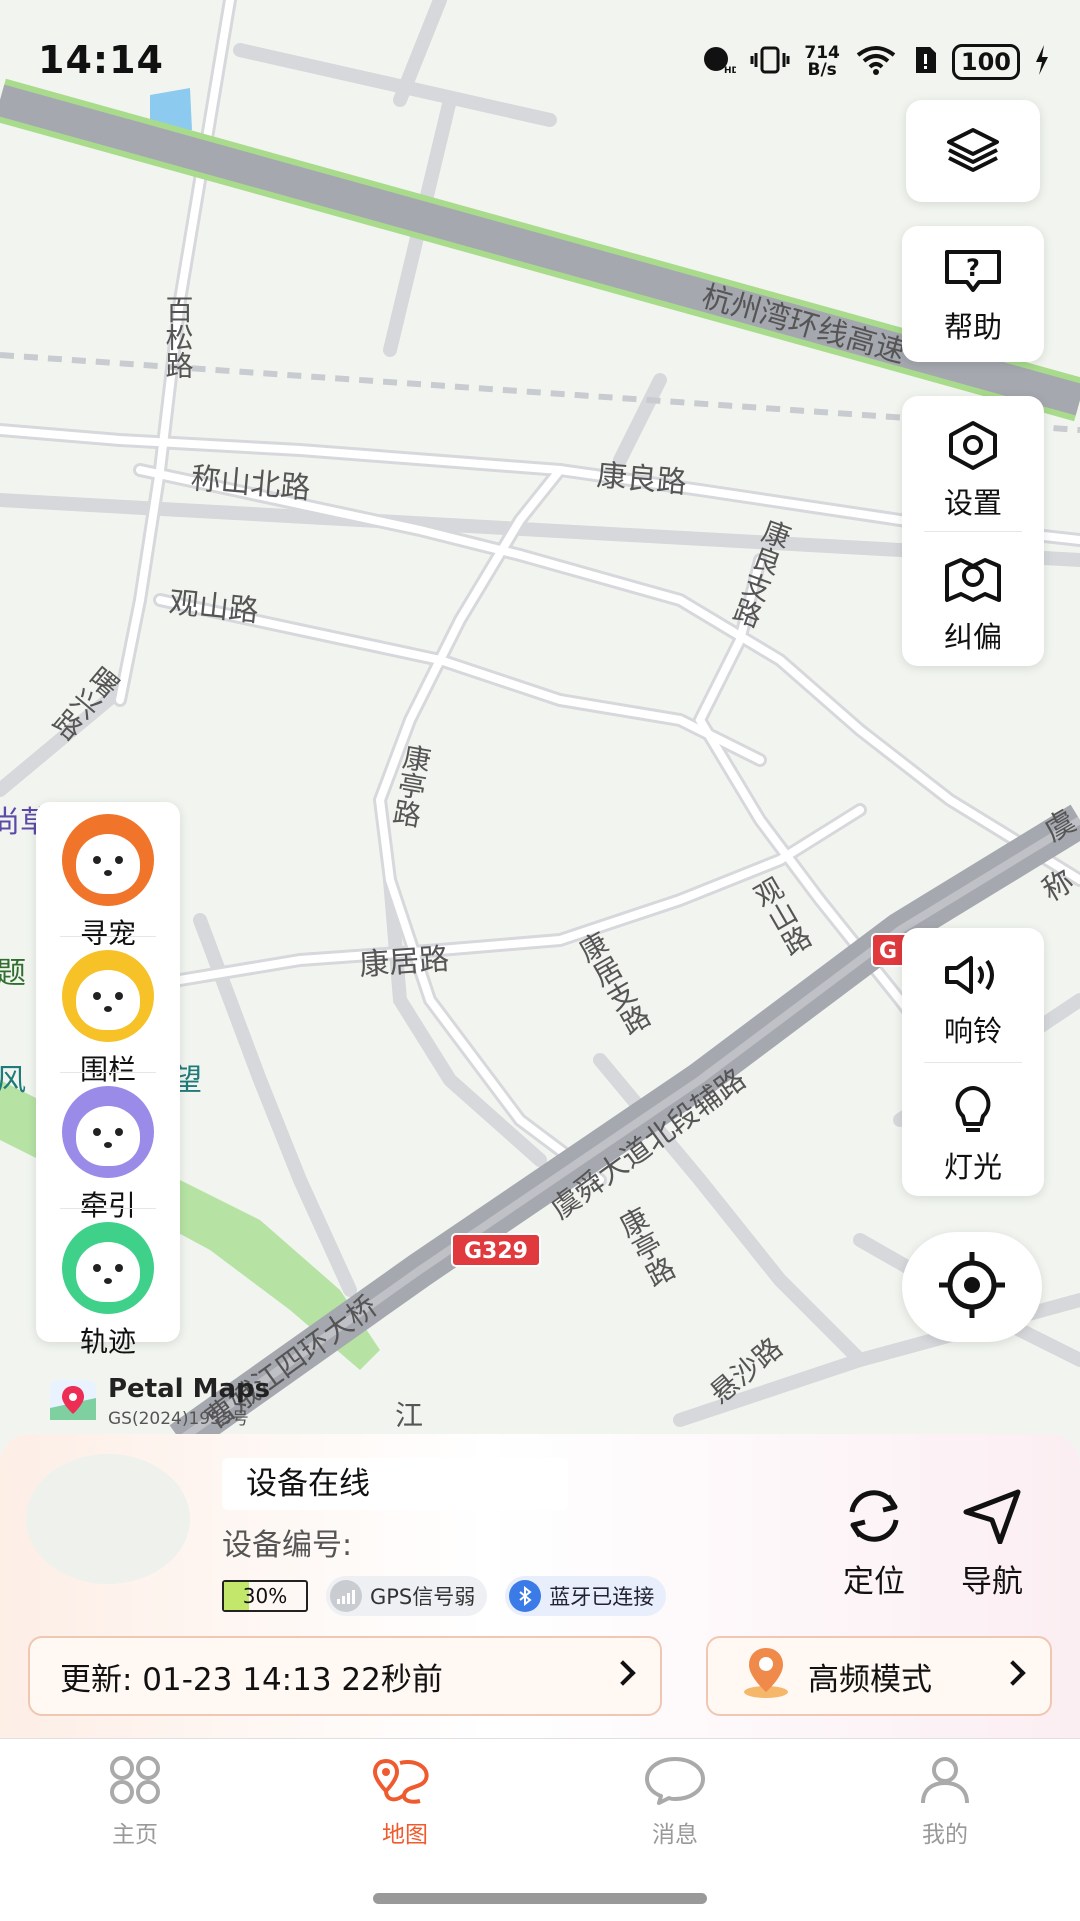  What do you see at coordinates (766, 1676) in the screenshot?
I see `location-pin-icon` at bounding box center [766, 1676].